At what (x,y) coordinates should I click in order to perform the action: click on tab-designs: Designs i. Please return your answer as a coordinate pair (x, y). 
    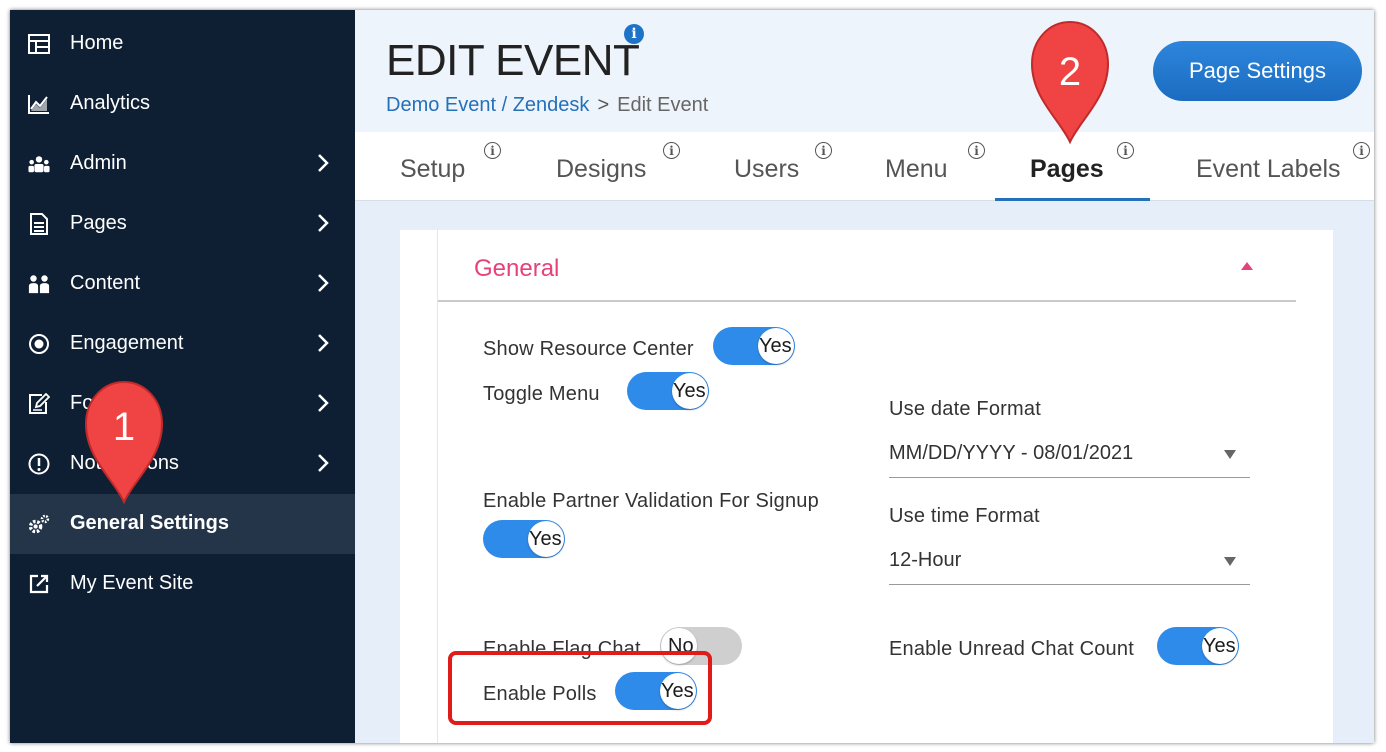
    Looking at the image, I should click on (615, 166).